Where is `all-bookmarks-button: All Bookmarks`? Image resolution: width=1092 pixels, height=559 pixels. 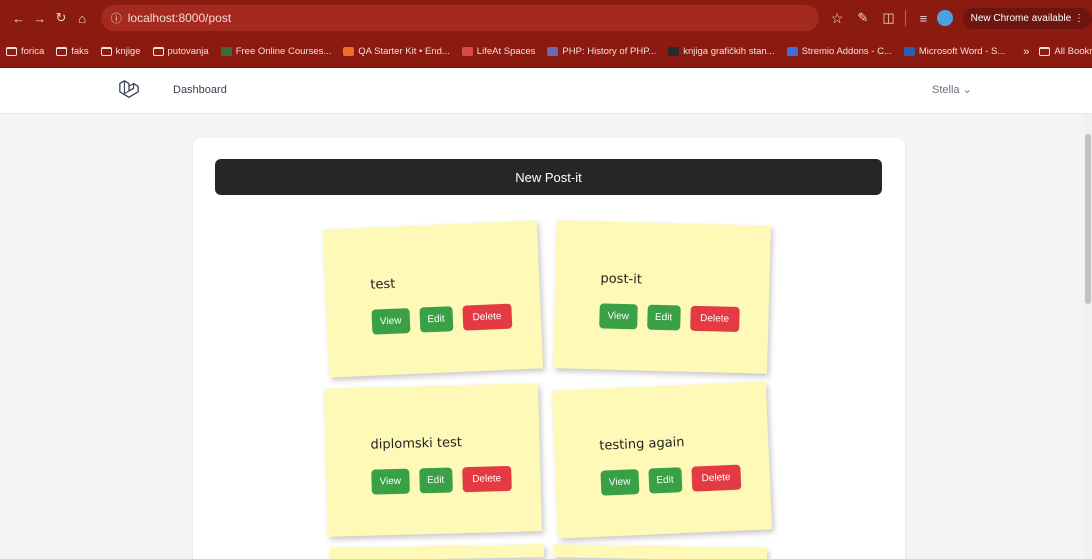 all-bookmarks-button: All Bookmarks is located at coordinates (1065, 51).